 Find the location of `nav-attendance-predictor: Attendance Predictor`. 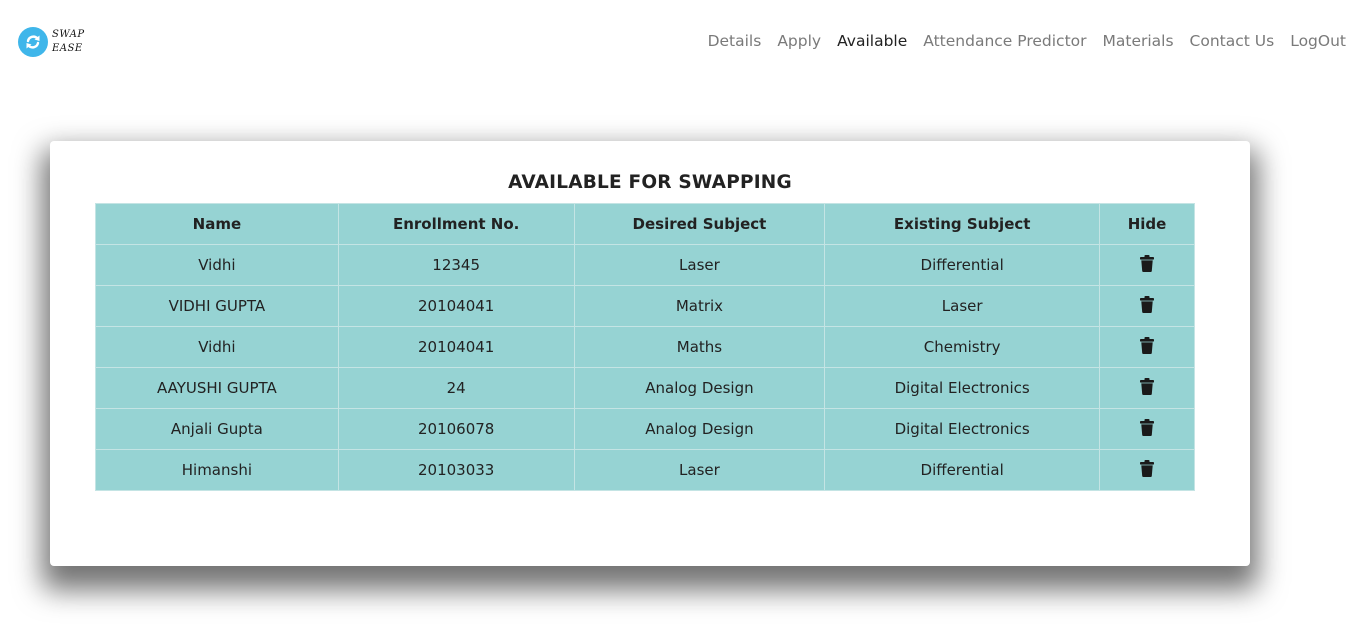

nav-attendance-predictor: Attendance Predictor is located at coordinates (1004, 41).